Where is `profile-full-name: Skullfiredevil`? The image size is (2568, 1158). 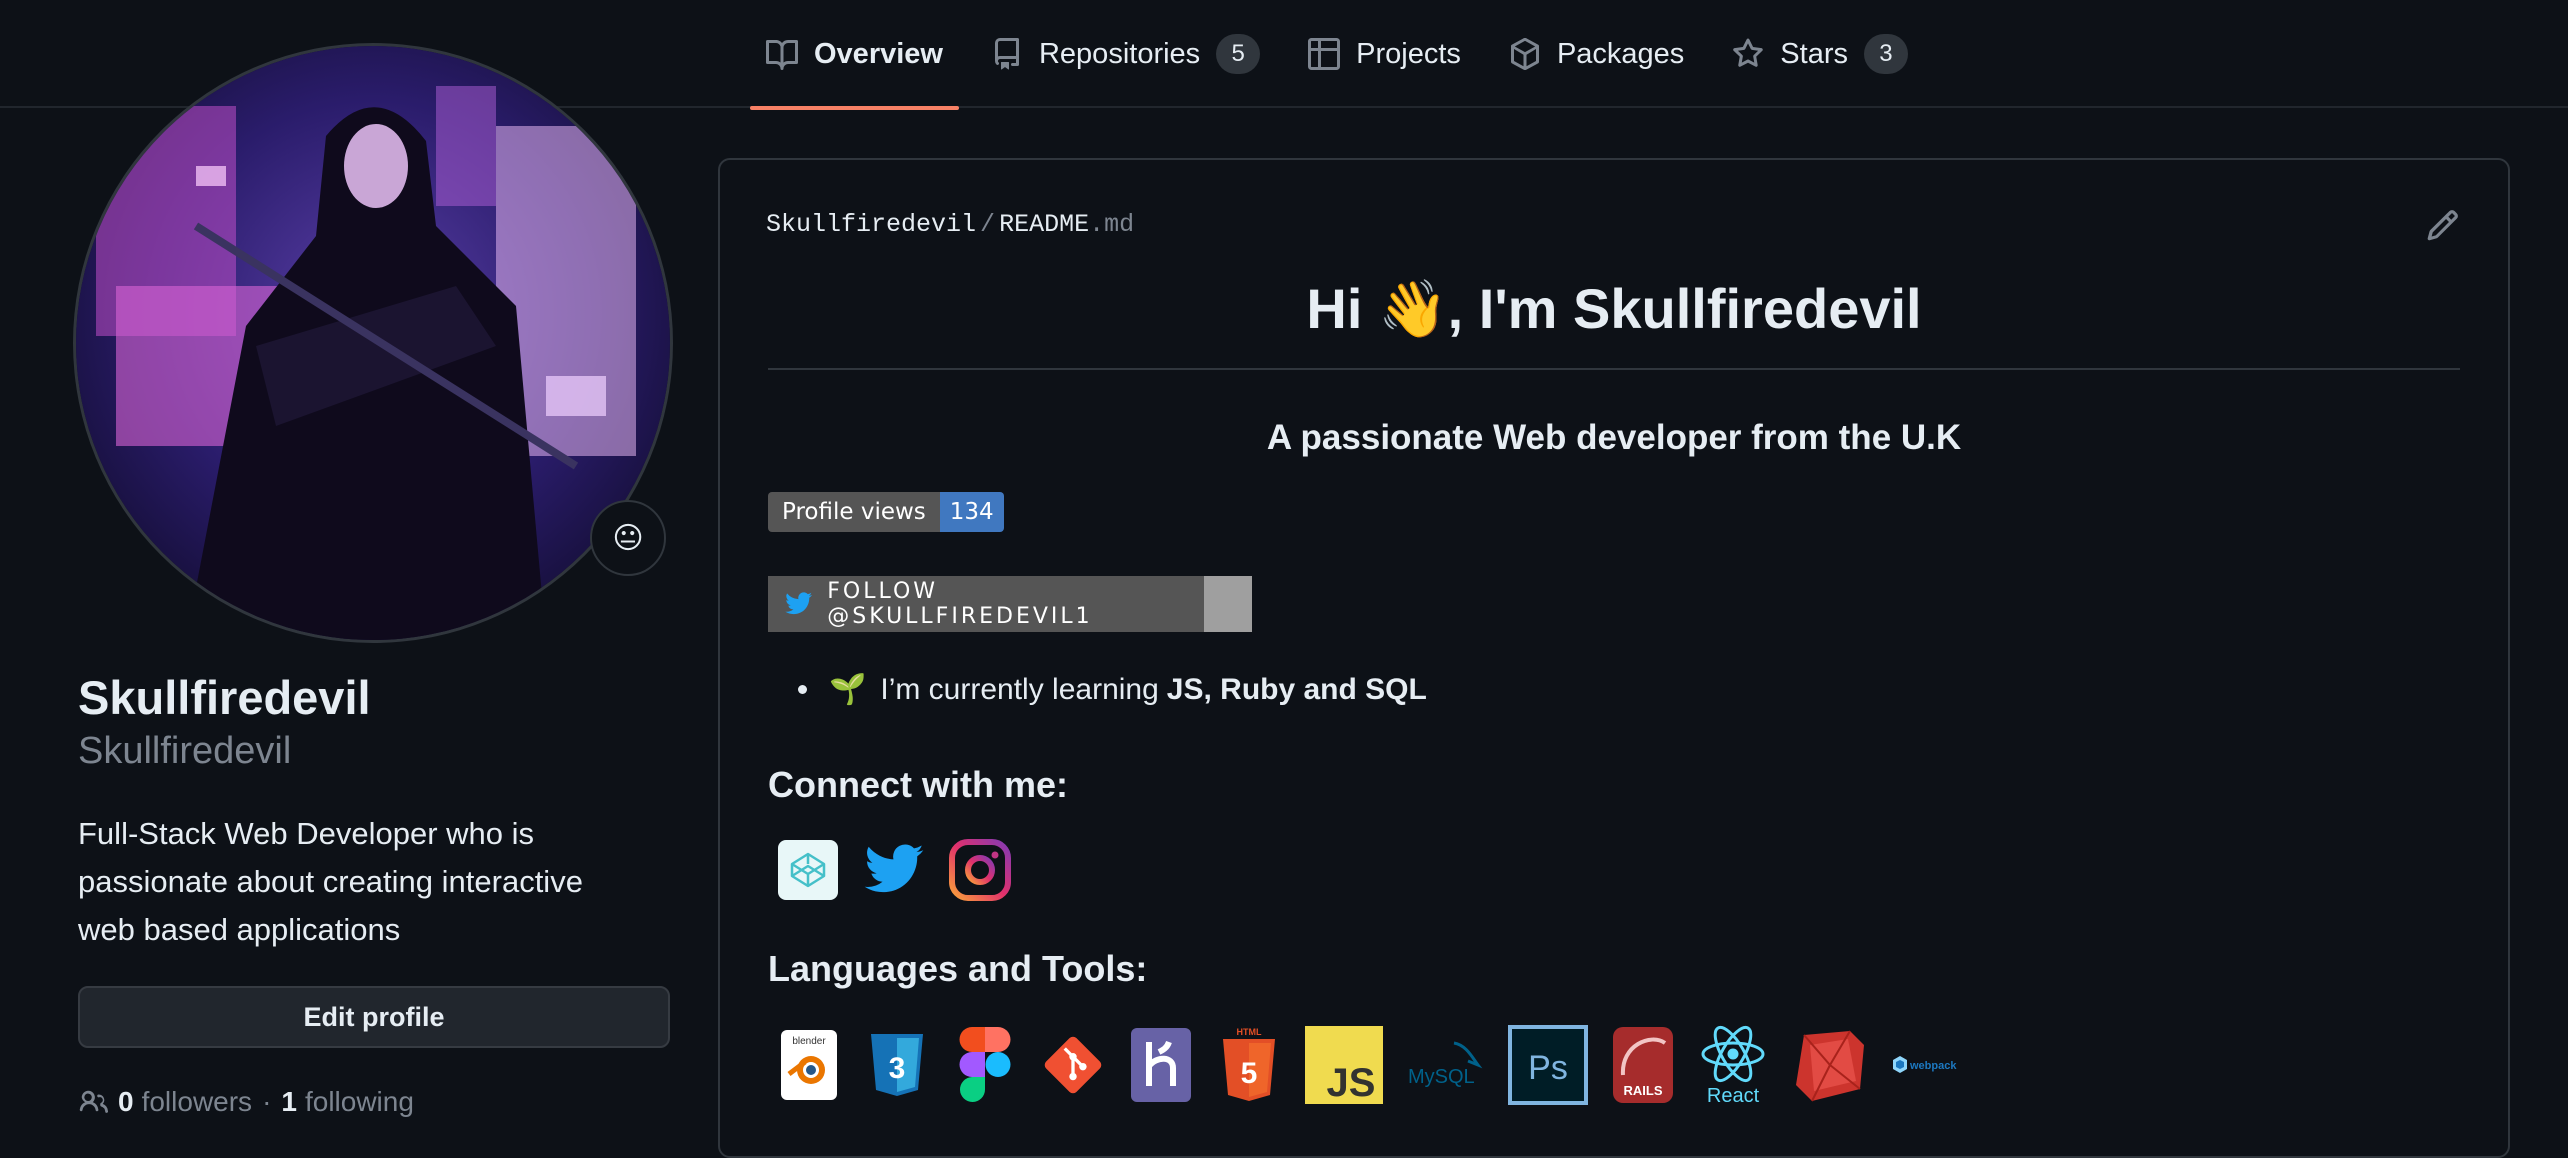 profile-full-name: Skullfiredevil is located at coordinates (224, 697).